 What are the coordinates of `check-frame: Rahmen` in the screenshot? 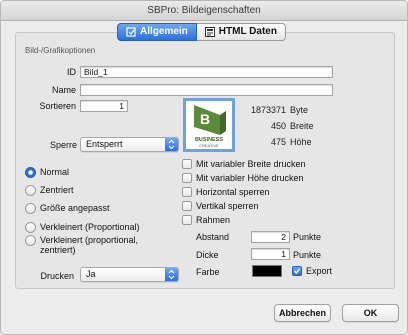 It's located at (206, 220).